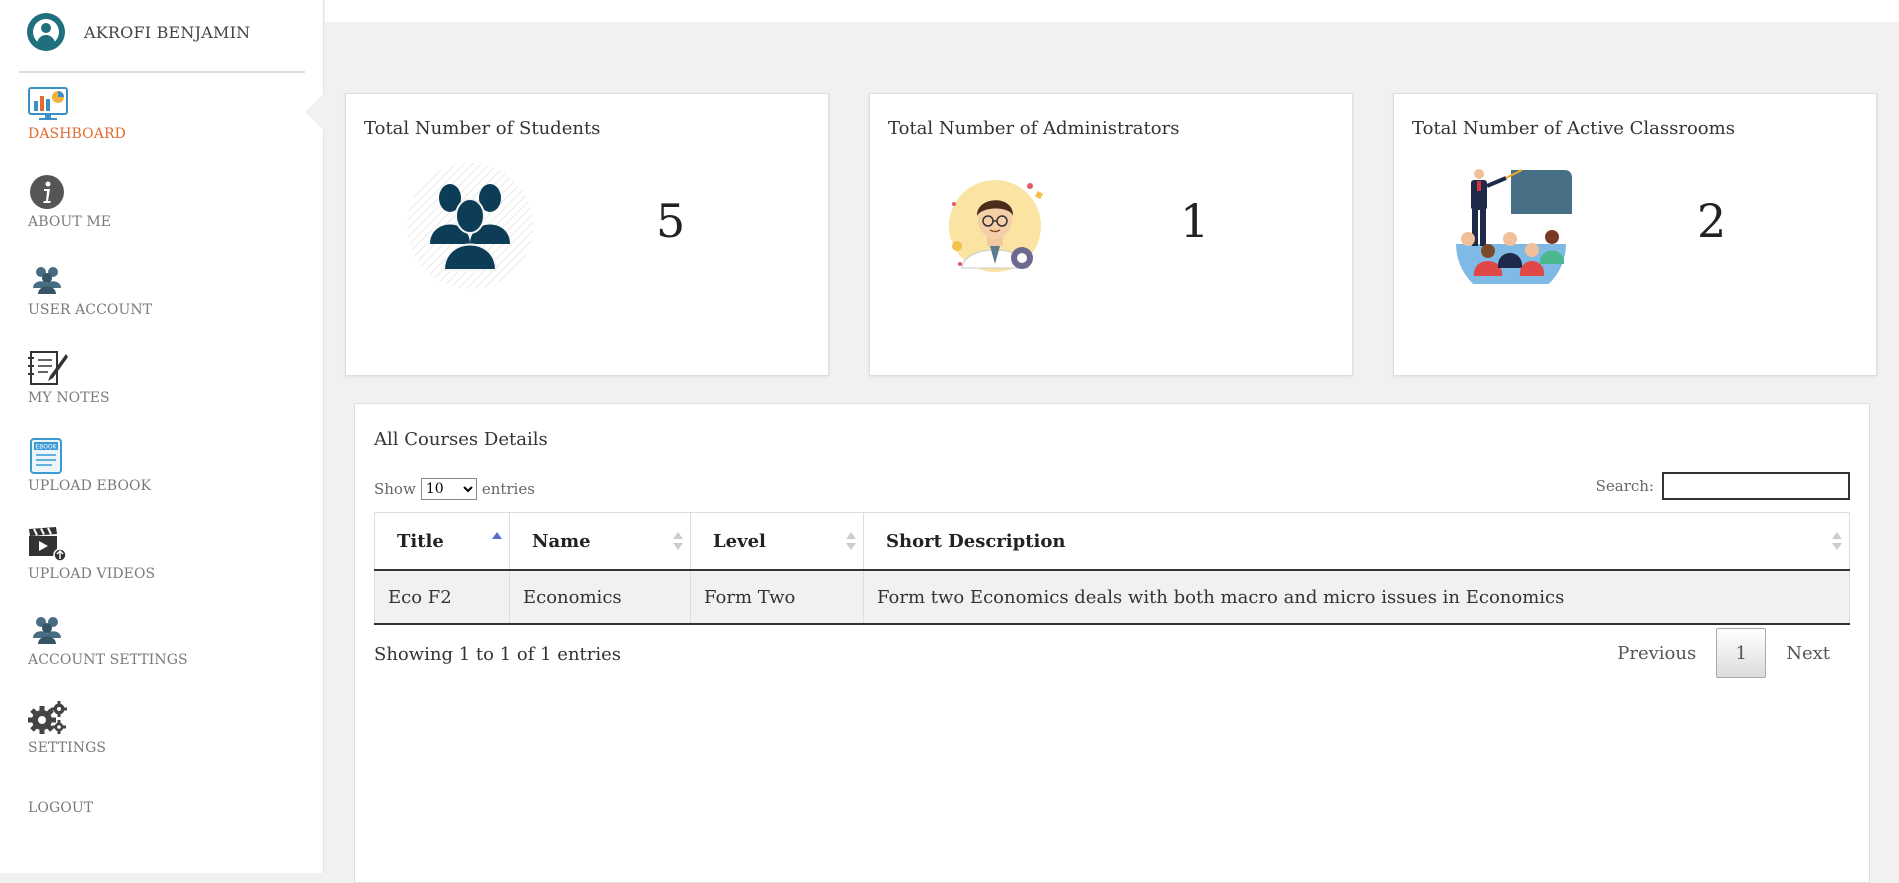  I want to click on video-clapper-icon, so click(48, 544).